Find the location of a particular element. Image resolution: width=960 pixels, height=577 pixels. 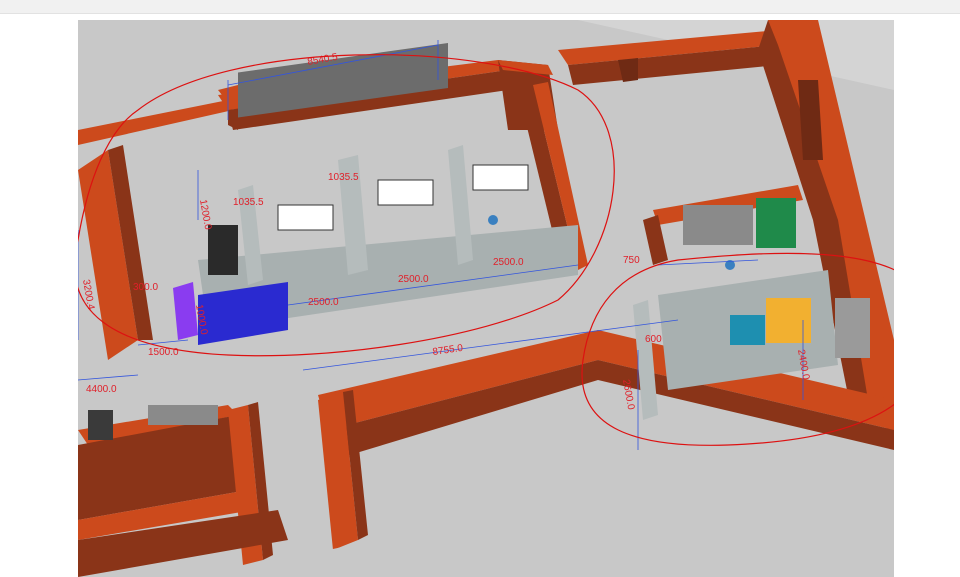

dim-1035-a: 1035.5 is located at coordinates (248, 202).